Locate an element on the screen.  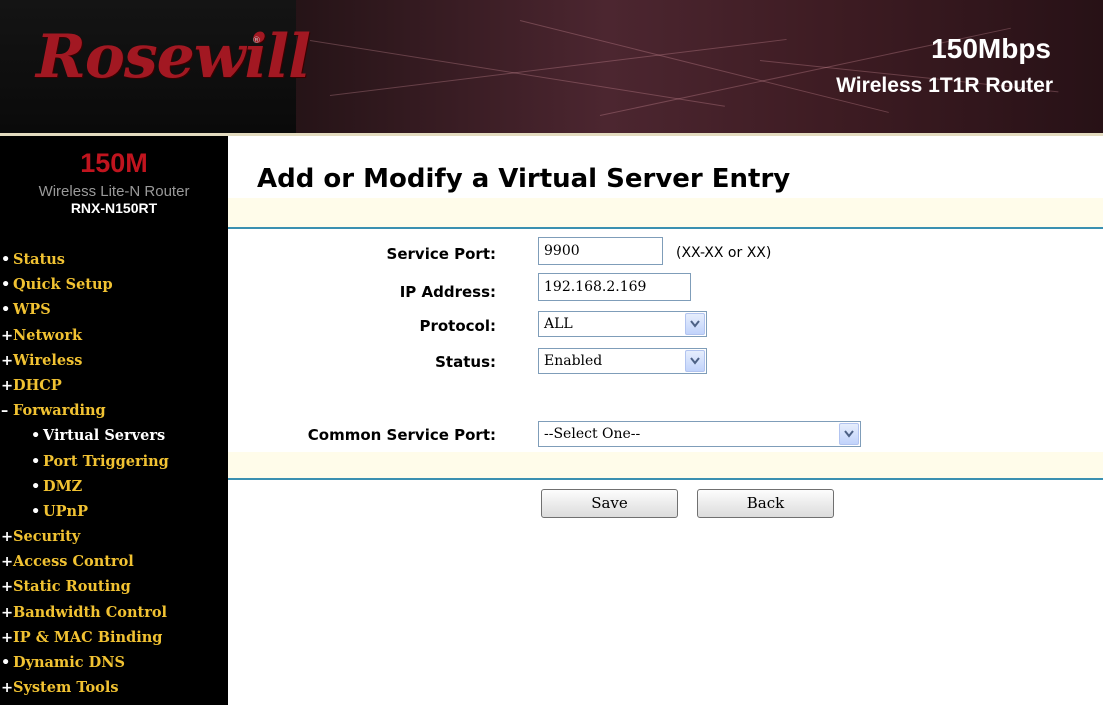
save-button: Save is located at coordinates (609, 503).